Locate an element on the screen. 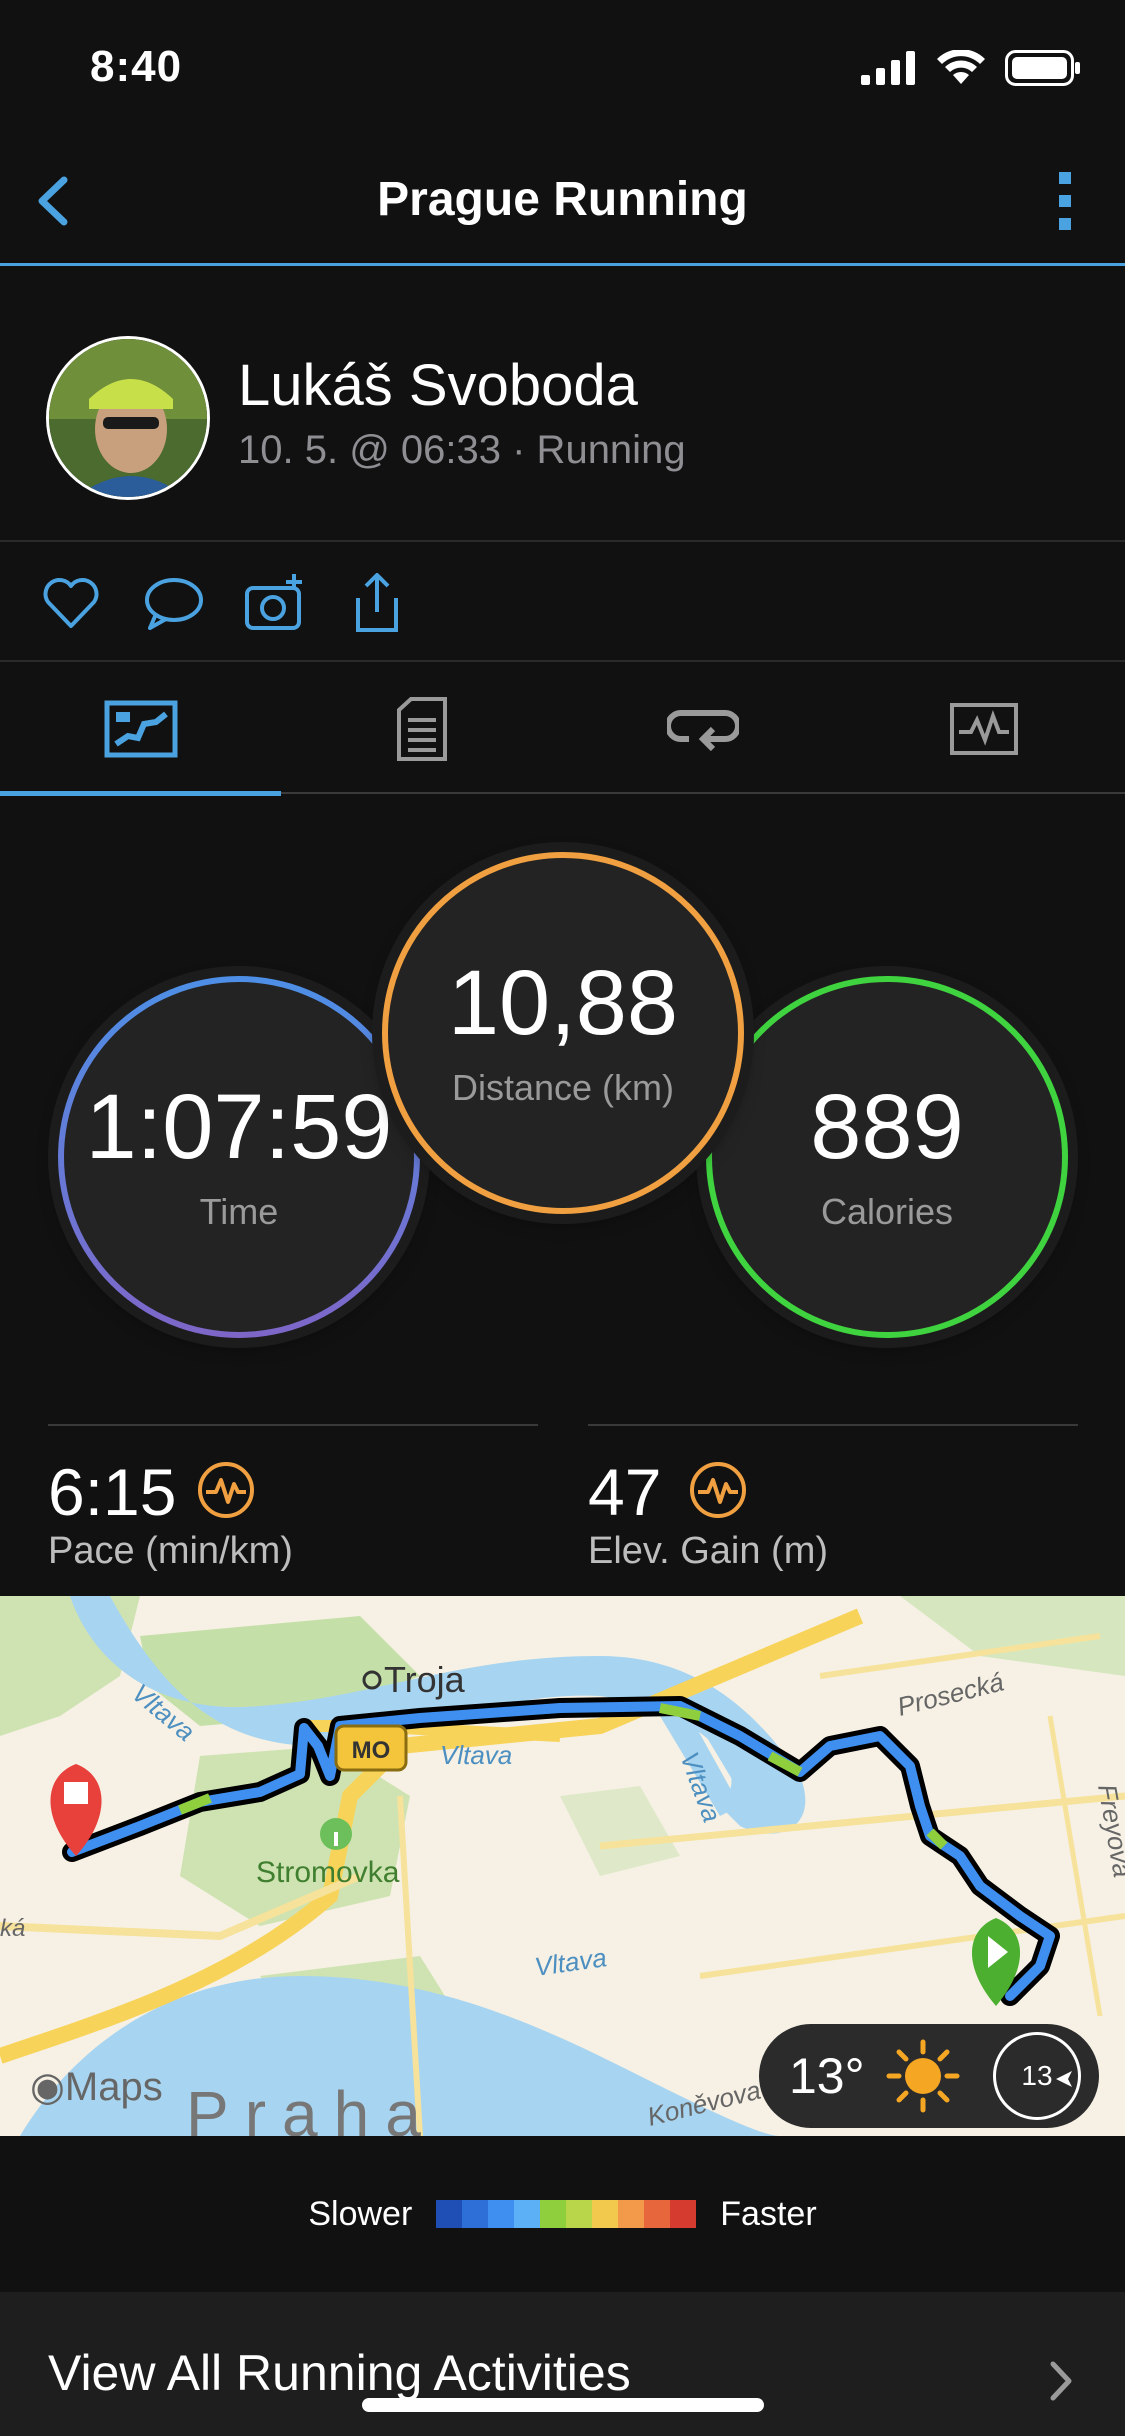 This screenshot has height=2436, width=1125. view-all-activities-row: View All Running Activities is located at coordinates (562, 2364).